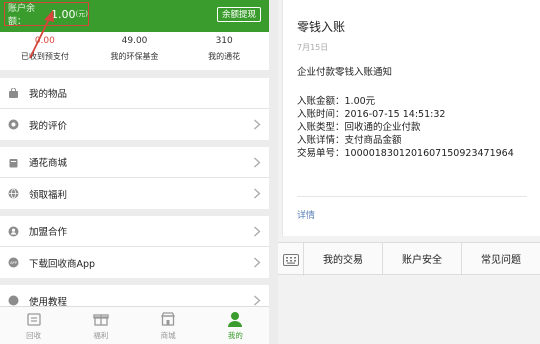 This screenshot has height=344, width=540. What do you see at coordinates (101, 335) in the screenshot?
I see `tab-label: 福利` at bounding box center [101, 335].